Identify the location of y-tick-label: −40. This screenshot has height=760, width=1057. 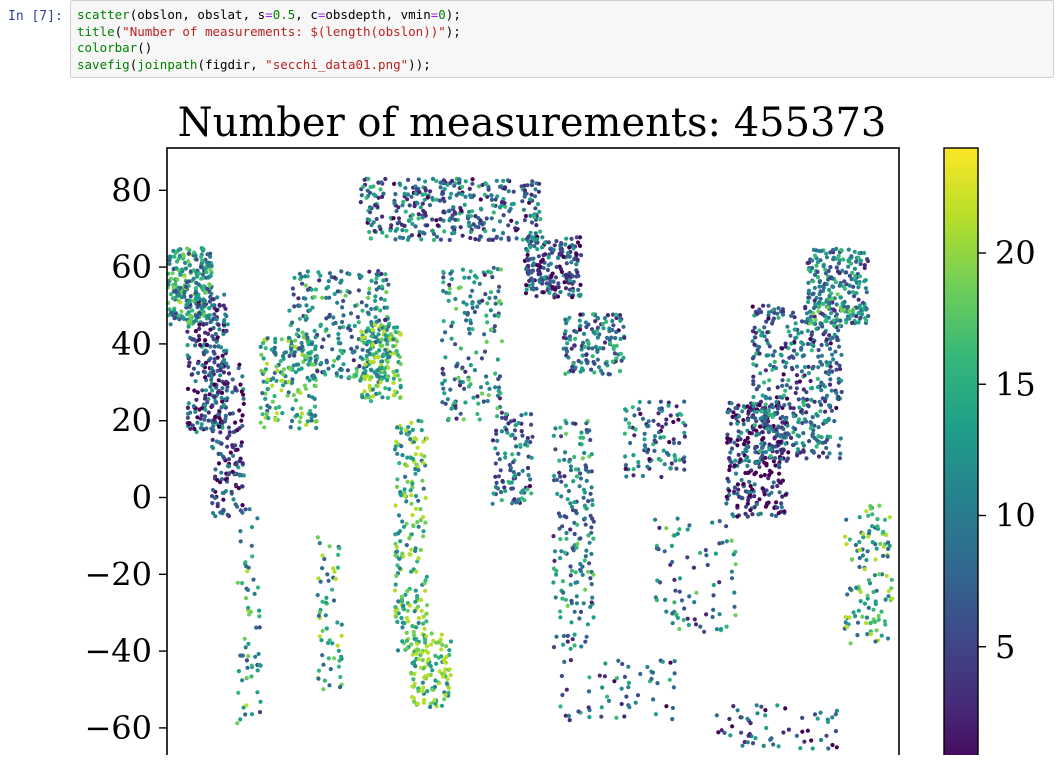
(118, 651).